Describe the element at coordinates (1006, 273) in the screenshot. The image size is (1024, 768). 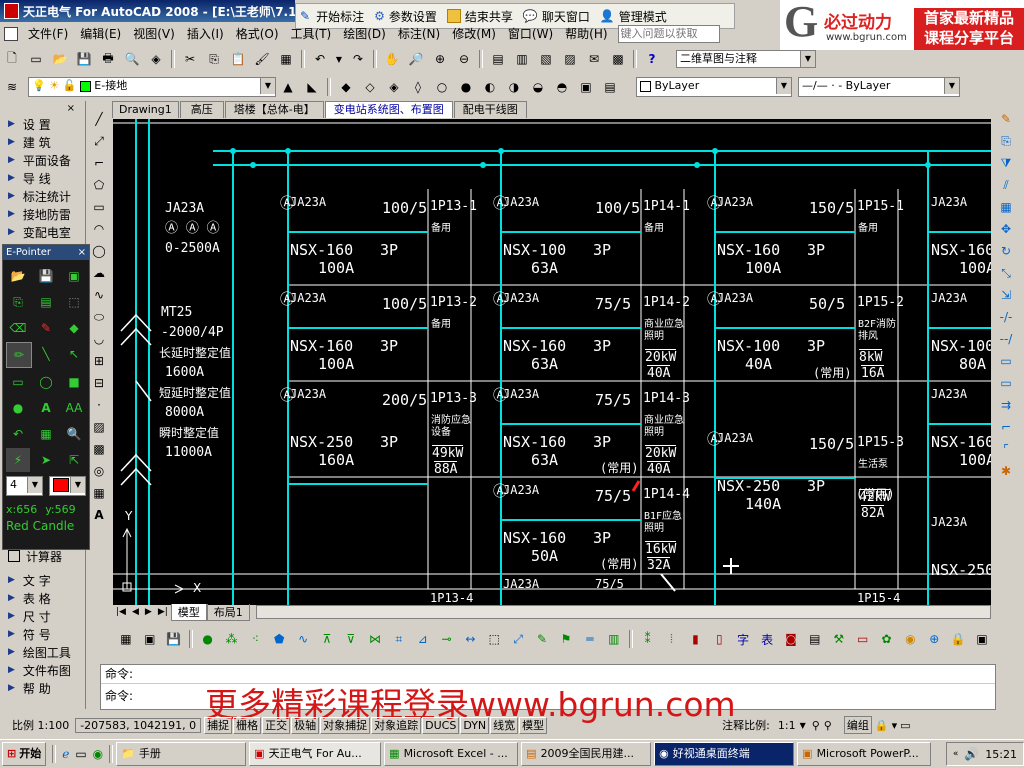
I see `scale-icon: ⤡` at that location.